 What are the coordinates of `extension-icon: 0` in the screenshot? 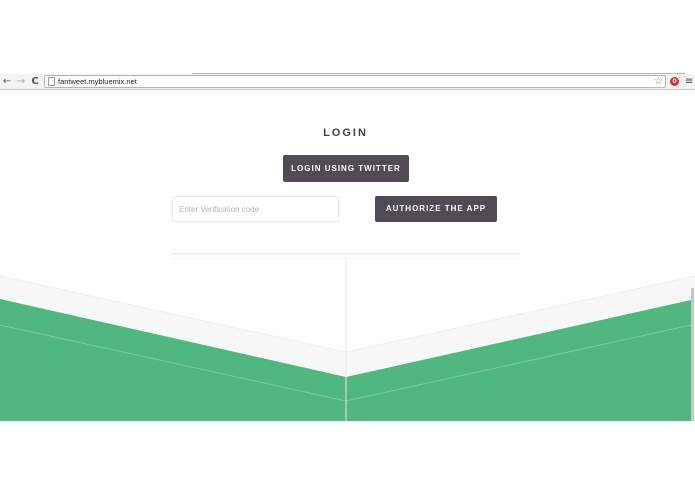 It's located at (674, 81).